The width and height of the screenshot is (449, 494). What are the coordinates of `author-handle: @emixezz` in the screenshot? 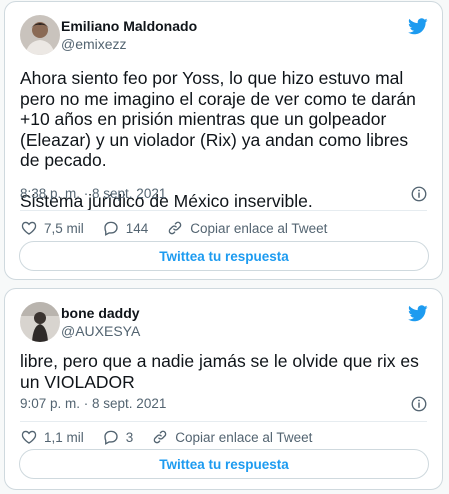 It's located at (94, 44).